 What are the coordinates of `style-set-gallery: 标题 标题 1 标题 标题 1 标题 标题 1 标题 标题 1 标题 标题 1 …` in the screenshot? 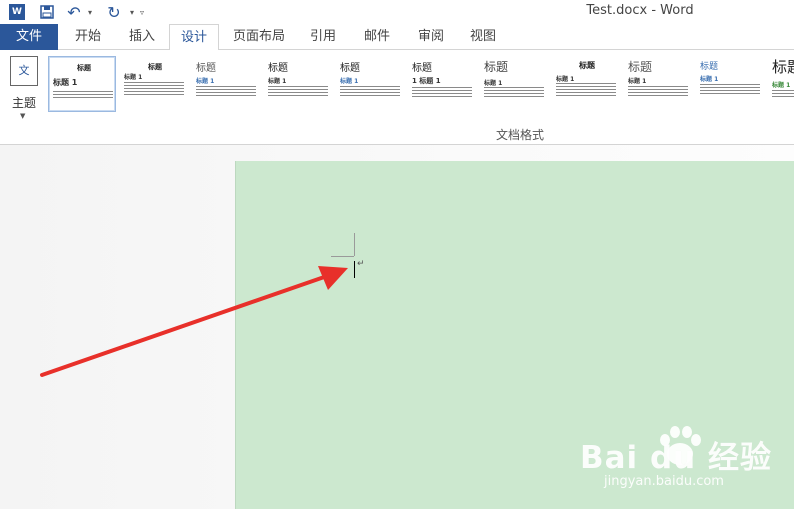 It's located at (421, 84).